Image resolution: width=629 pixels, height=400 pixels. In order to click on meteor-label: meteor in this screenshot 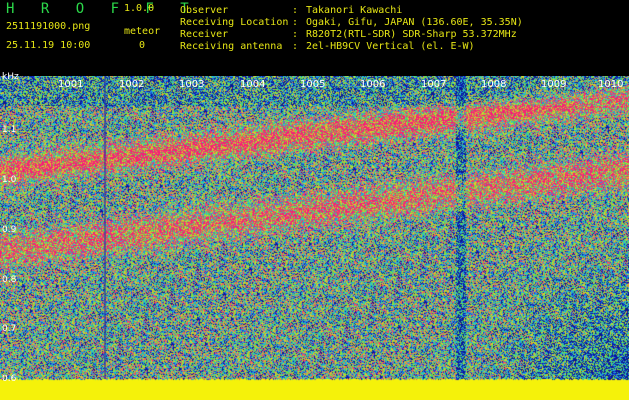, I will do `click(142, 31)`.